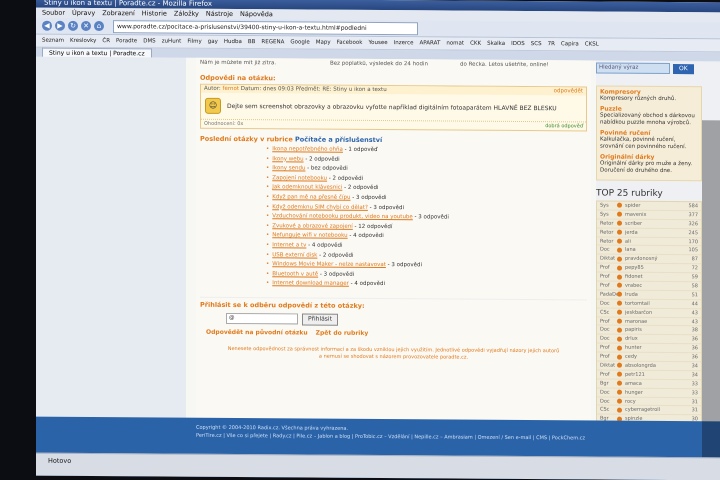 This screenshot has height=480, width=720. What do you see at coordinates (212, 88) in the screenshot?
I see `author-label: Autor:` at bounding box center [212, 88].